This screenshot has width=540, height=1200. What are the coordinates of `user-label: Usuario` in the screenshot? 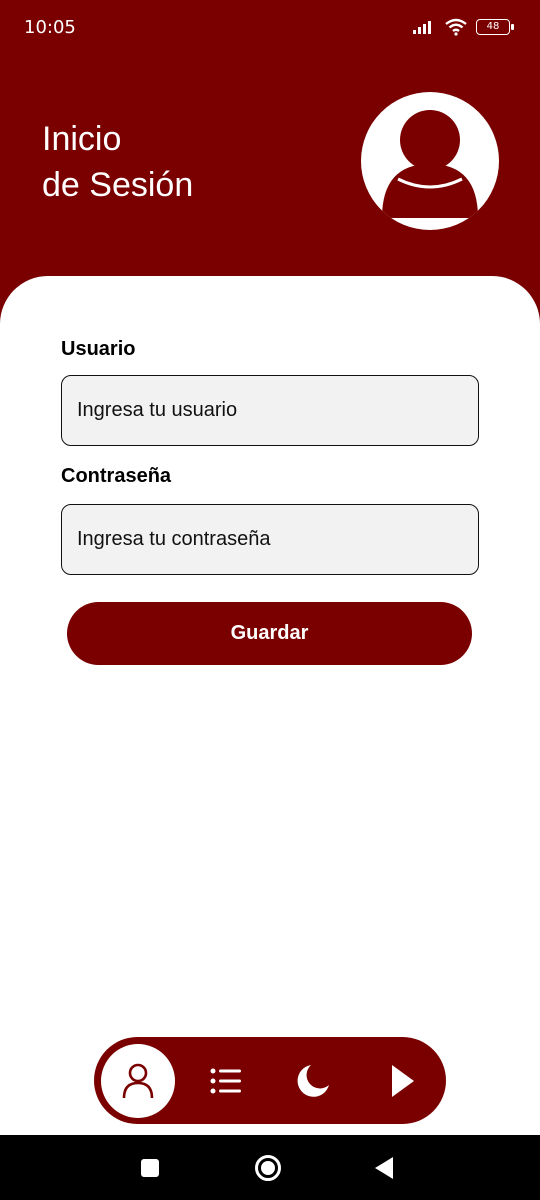 It's located at (98, 349).